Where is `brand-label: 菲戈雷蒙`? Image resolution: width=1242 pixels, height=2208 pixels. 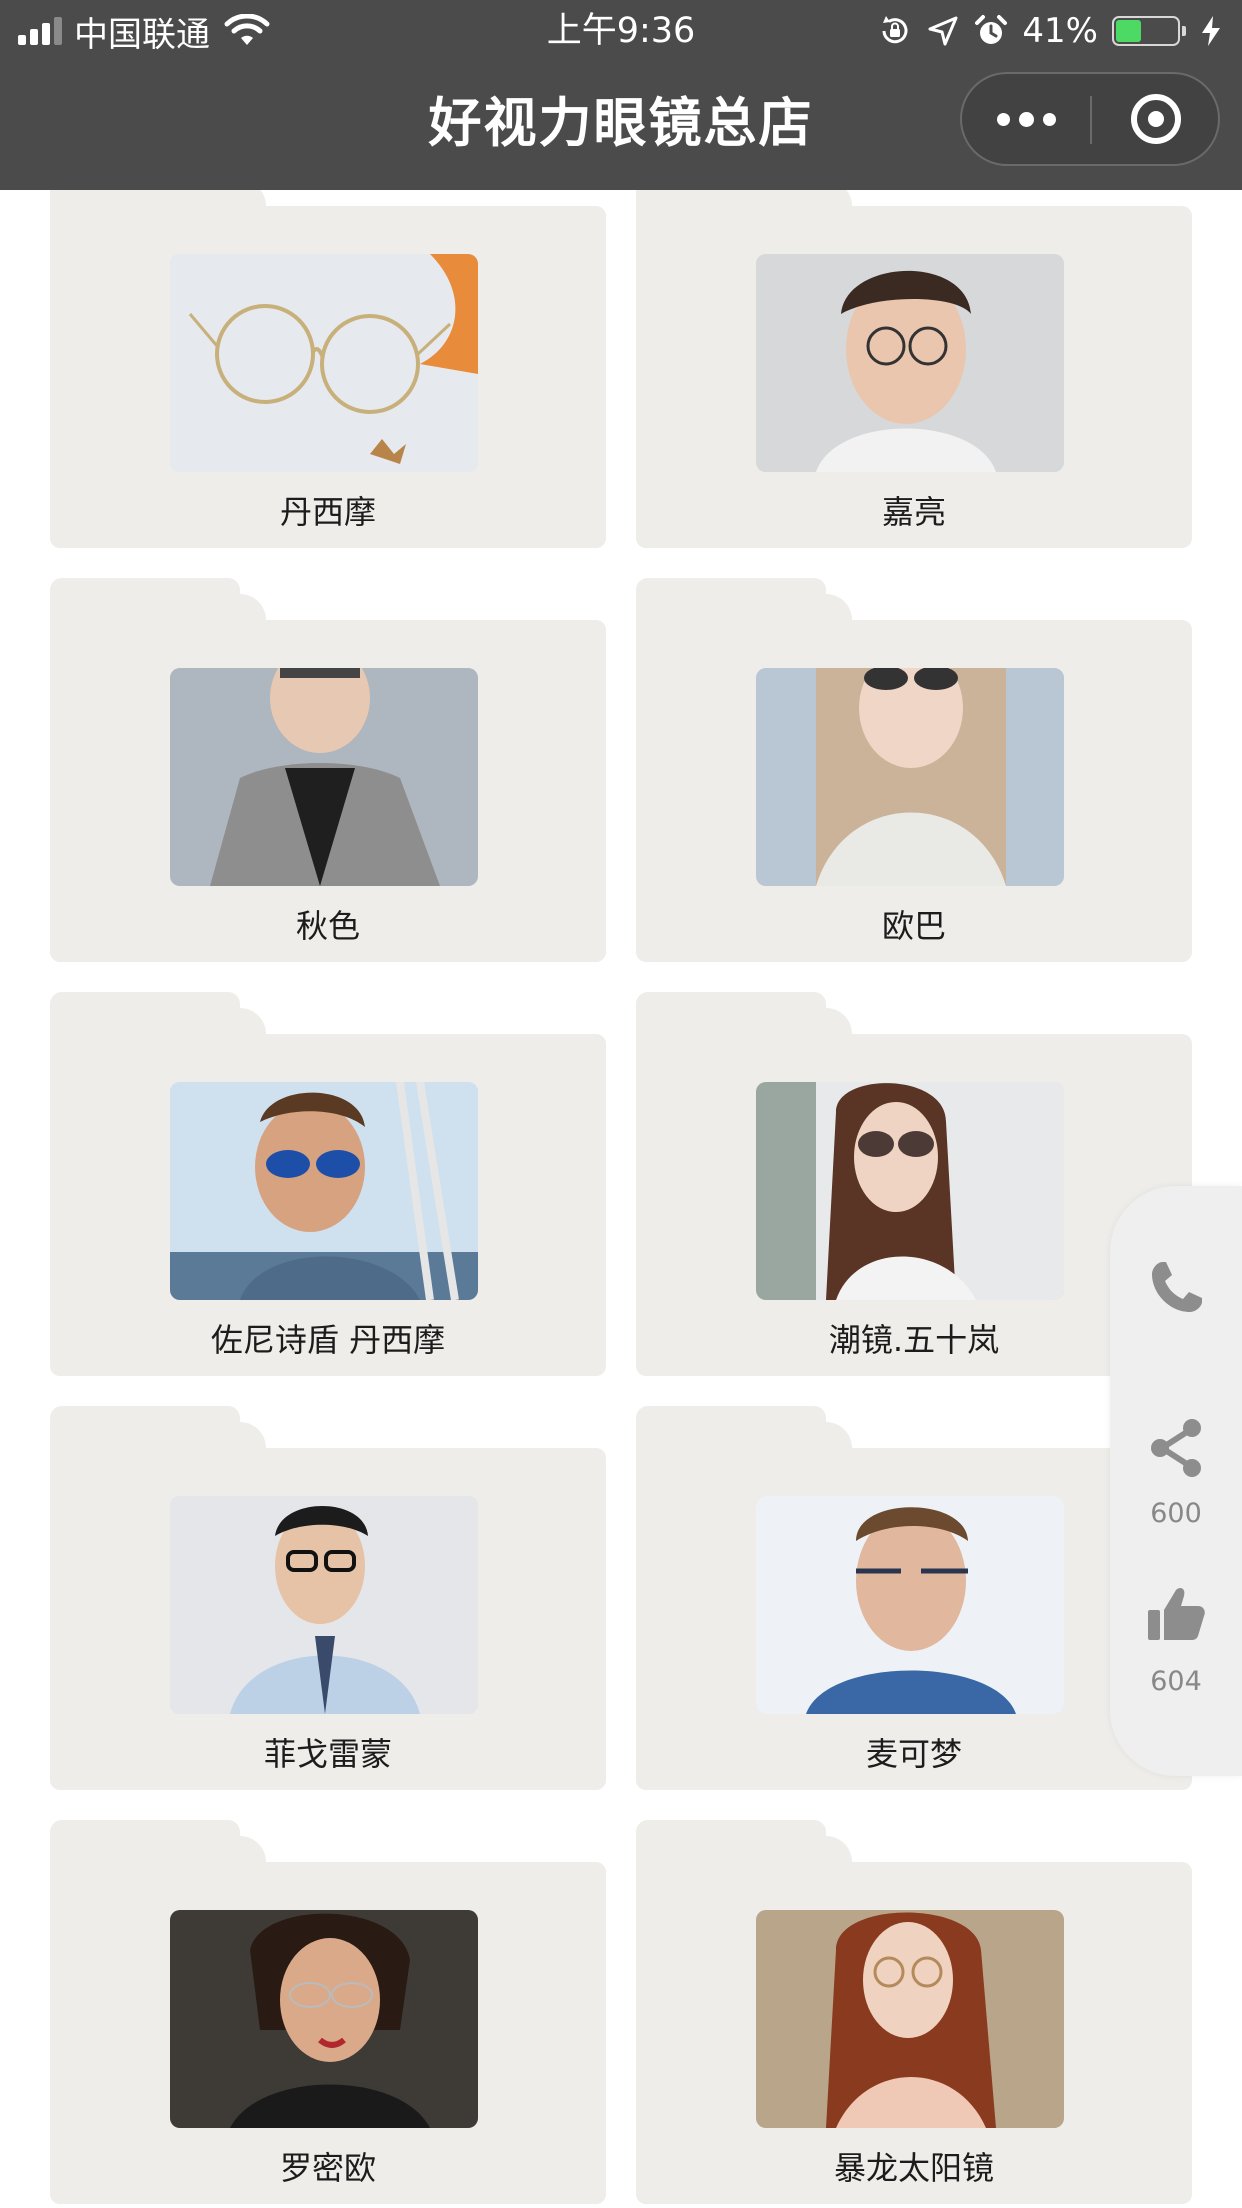
brand-label: 菲戈雷蒙 is located at coordinates (327, 1754).